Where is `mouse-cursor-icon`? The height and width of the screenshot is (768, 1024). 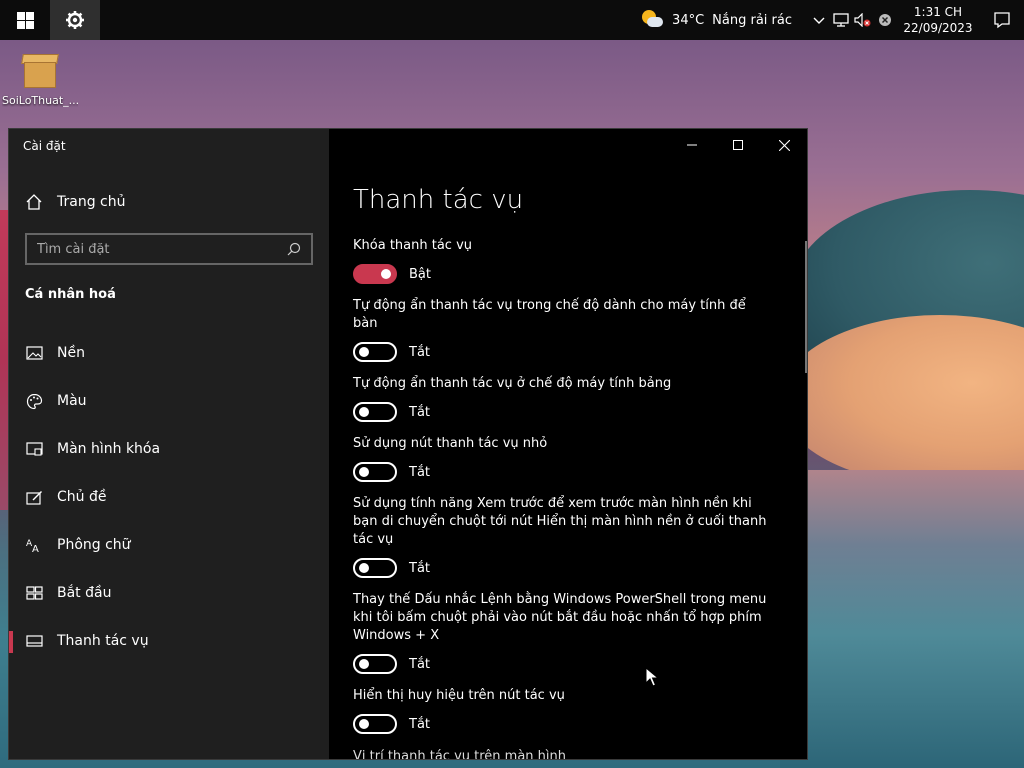 mouse-cursor-icon is located at coordinates (652, 677).